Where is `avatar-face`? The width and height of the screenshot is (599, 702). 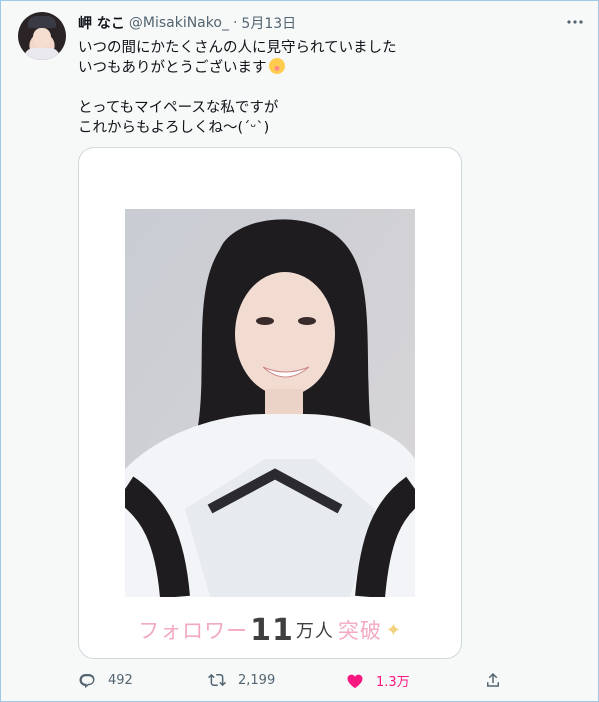
avatar-face is located at coordinates (42, 38).